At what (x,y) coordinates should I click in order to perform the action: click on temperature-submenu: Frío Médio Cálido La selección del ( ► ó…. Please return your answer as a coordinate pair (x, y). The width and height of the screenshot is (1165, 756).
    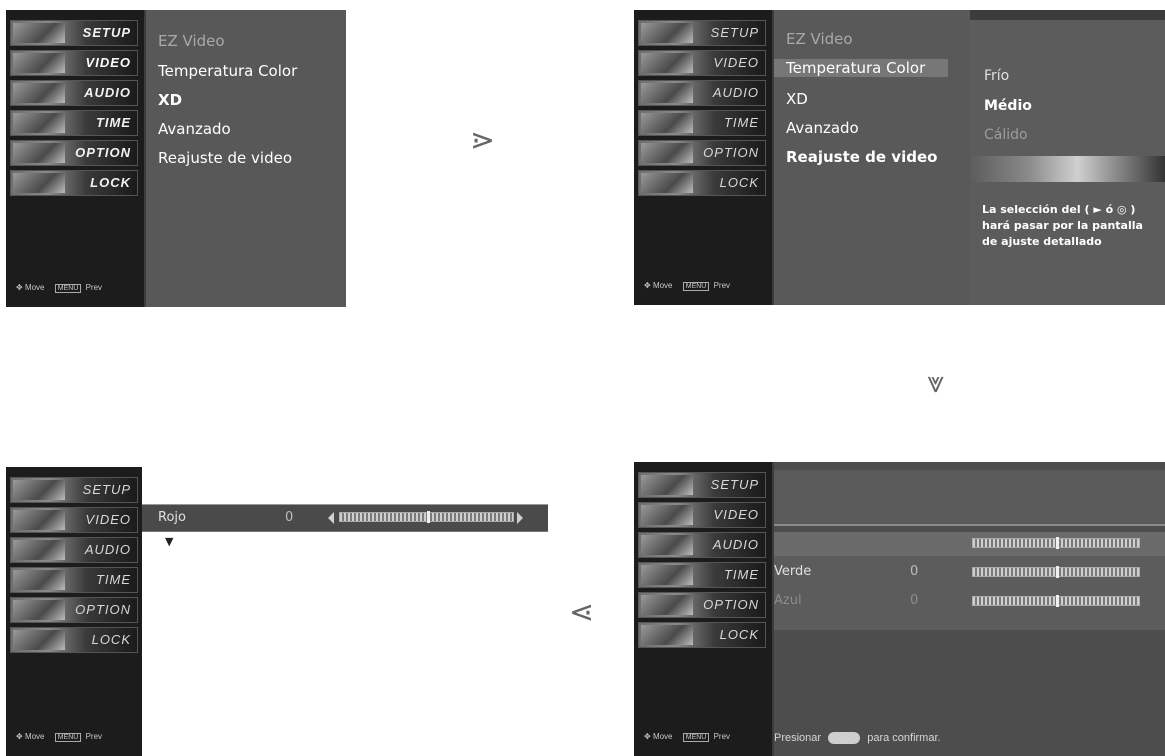
    Looking at the image, I should click on (1067, 162).